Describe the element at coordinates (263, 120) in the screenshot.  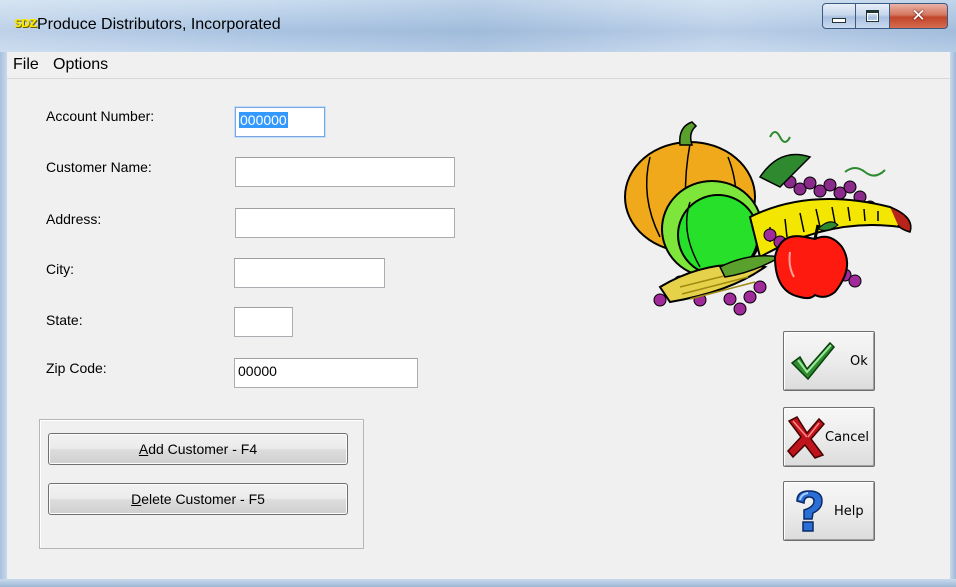
I see `account-number-value: 000000` at that location.